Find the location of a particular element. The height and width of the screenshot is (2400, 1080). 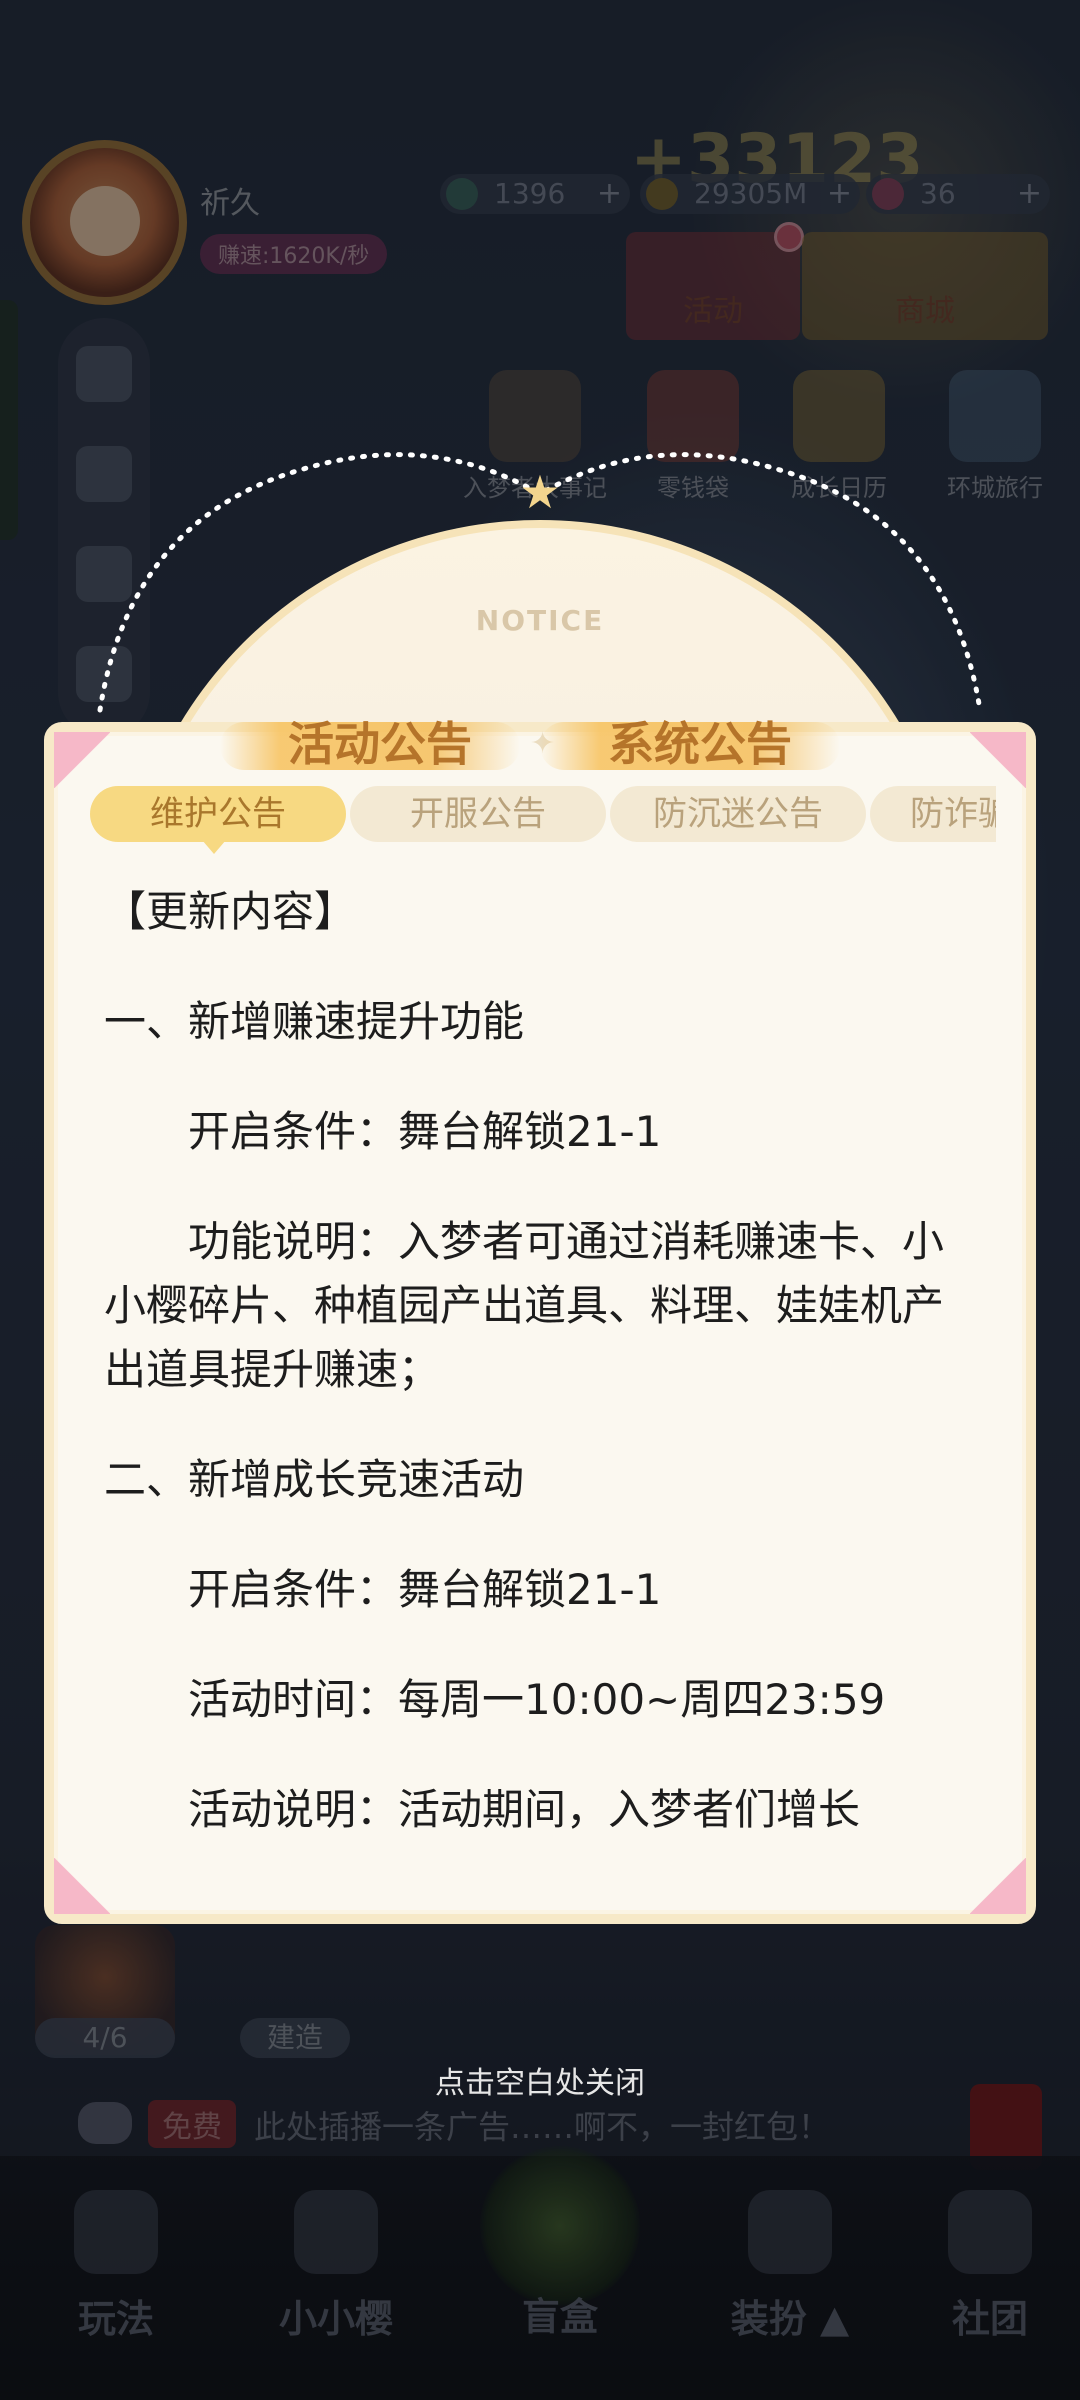

active-tab-pointer-icon is located at coordinates (214, 847).